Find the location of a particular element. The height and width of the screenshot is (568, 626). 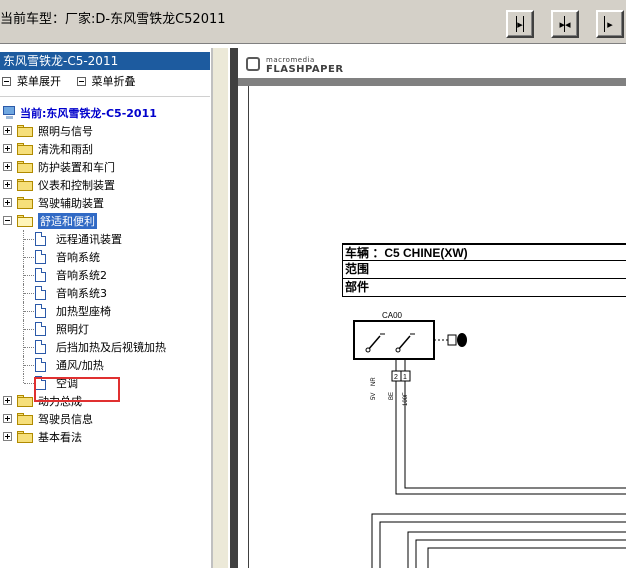

tree-item: 音响系统3 is located at coordinates (106, 293).